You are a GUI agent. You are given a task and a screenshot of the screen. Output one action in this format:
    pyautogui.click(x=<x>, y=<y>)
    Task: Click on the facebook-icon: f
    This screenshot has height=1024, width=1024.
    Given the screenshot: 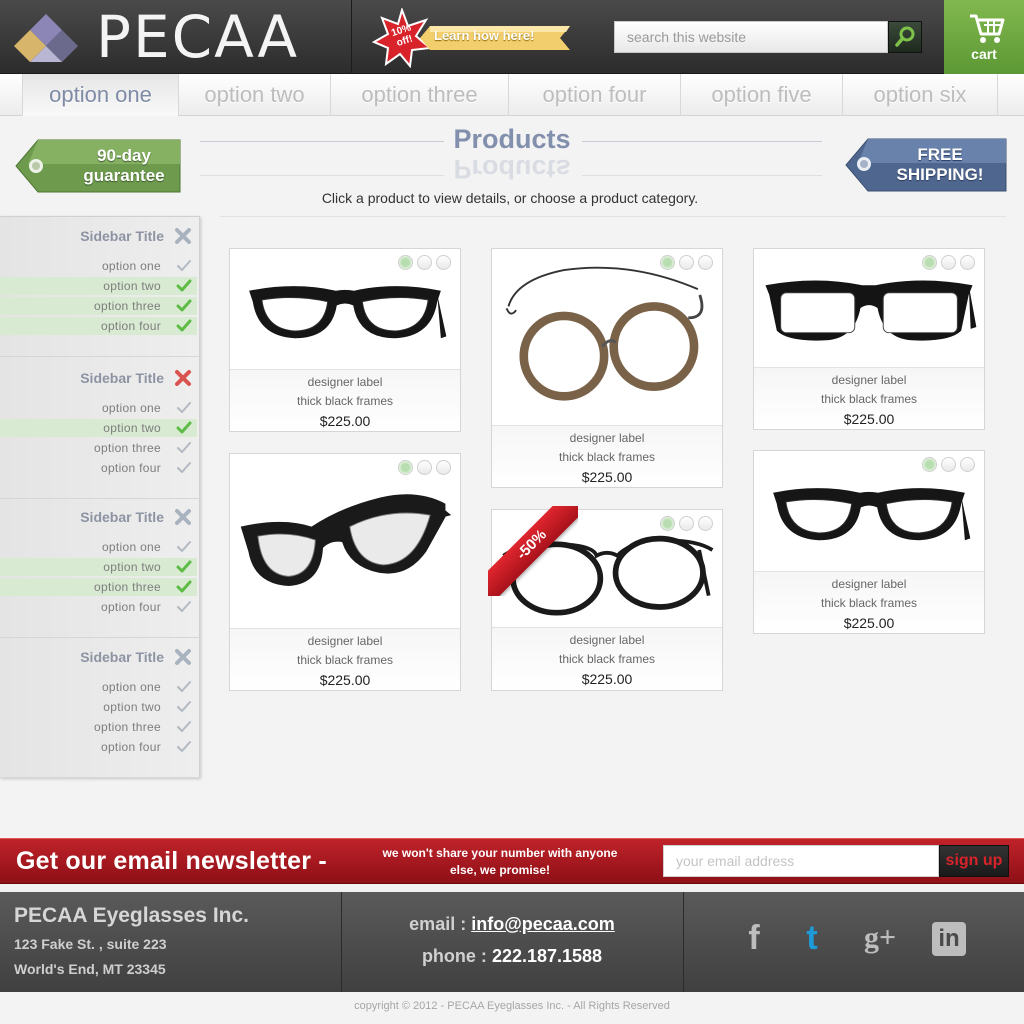 What is the action you would take?
    pyautogui.click(x=754, y=938)
    